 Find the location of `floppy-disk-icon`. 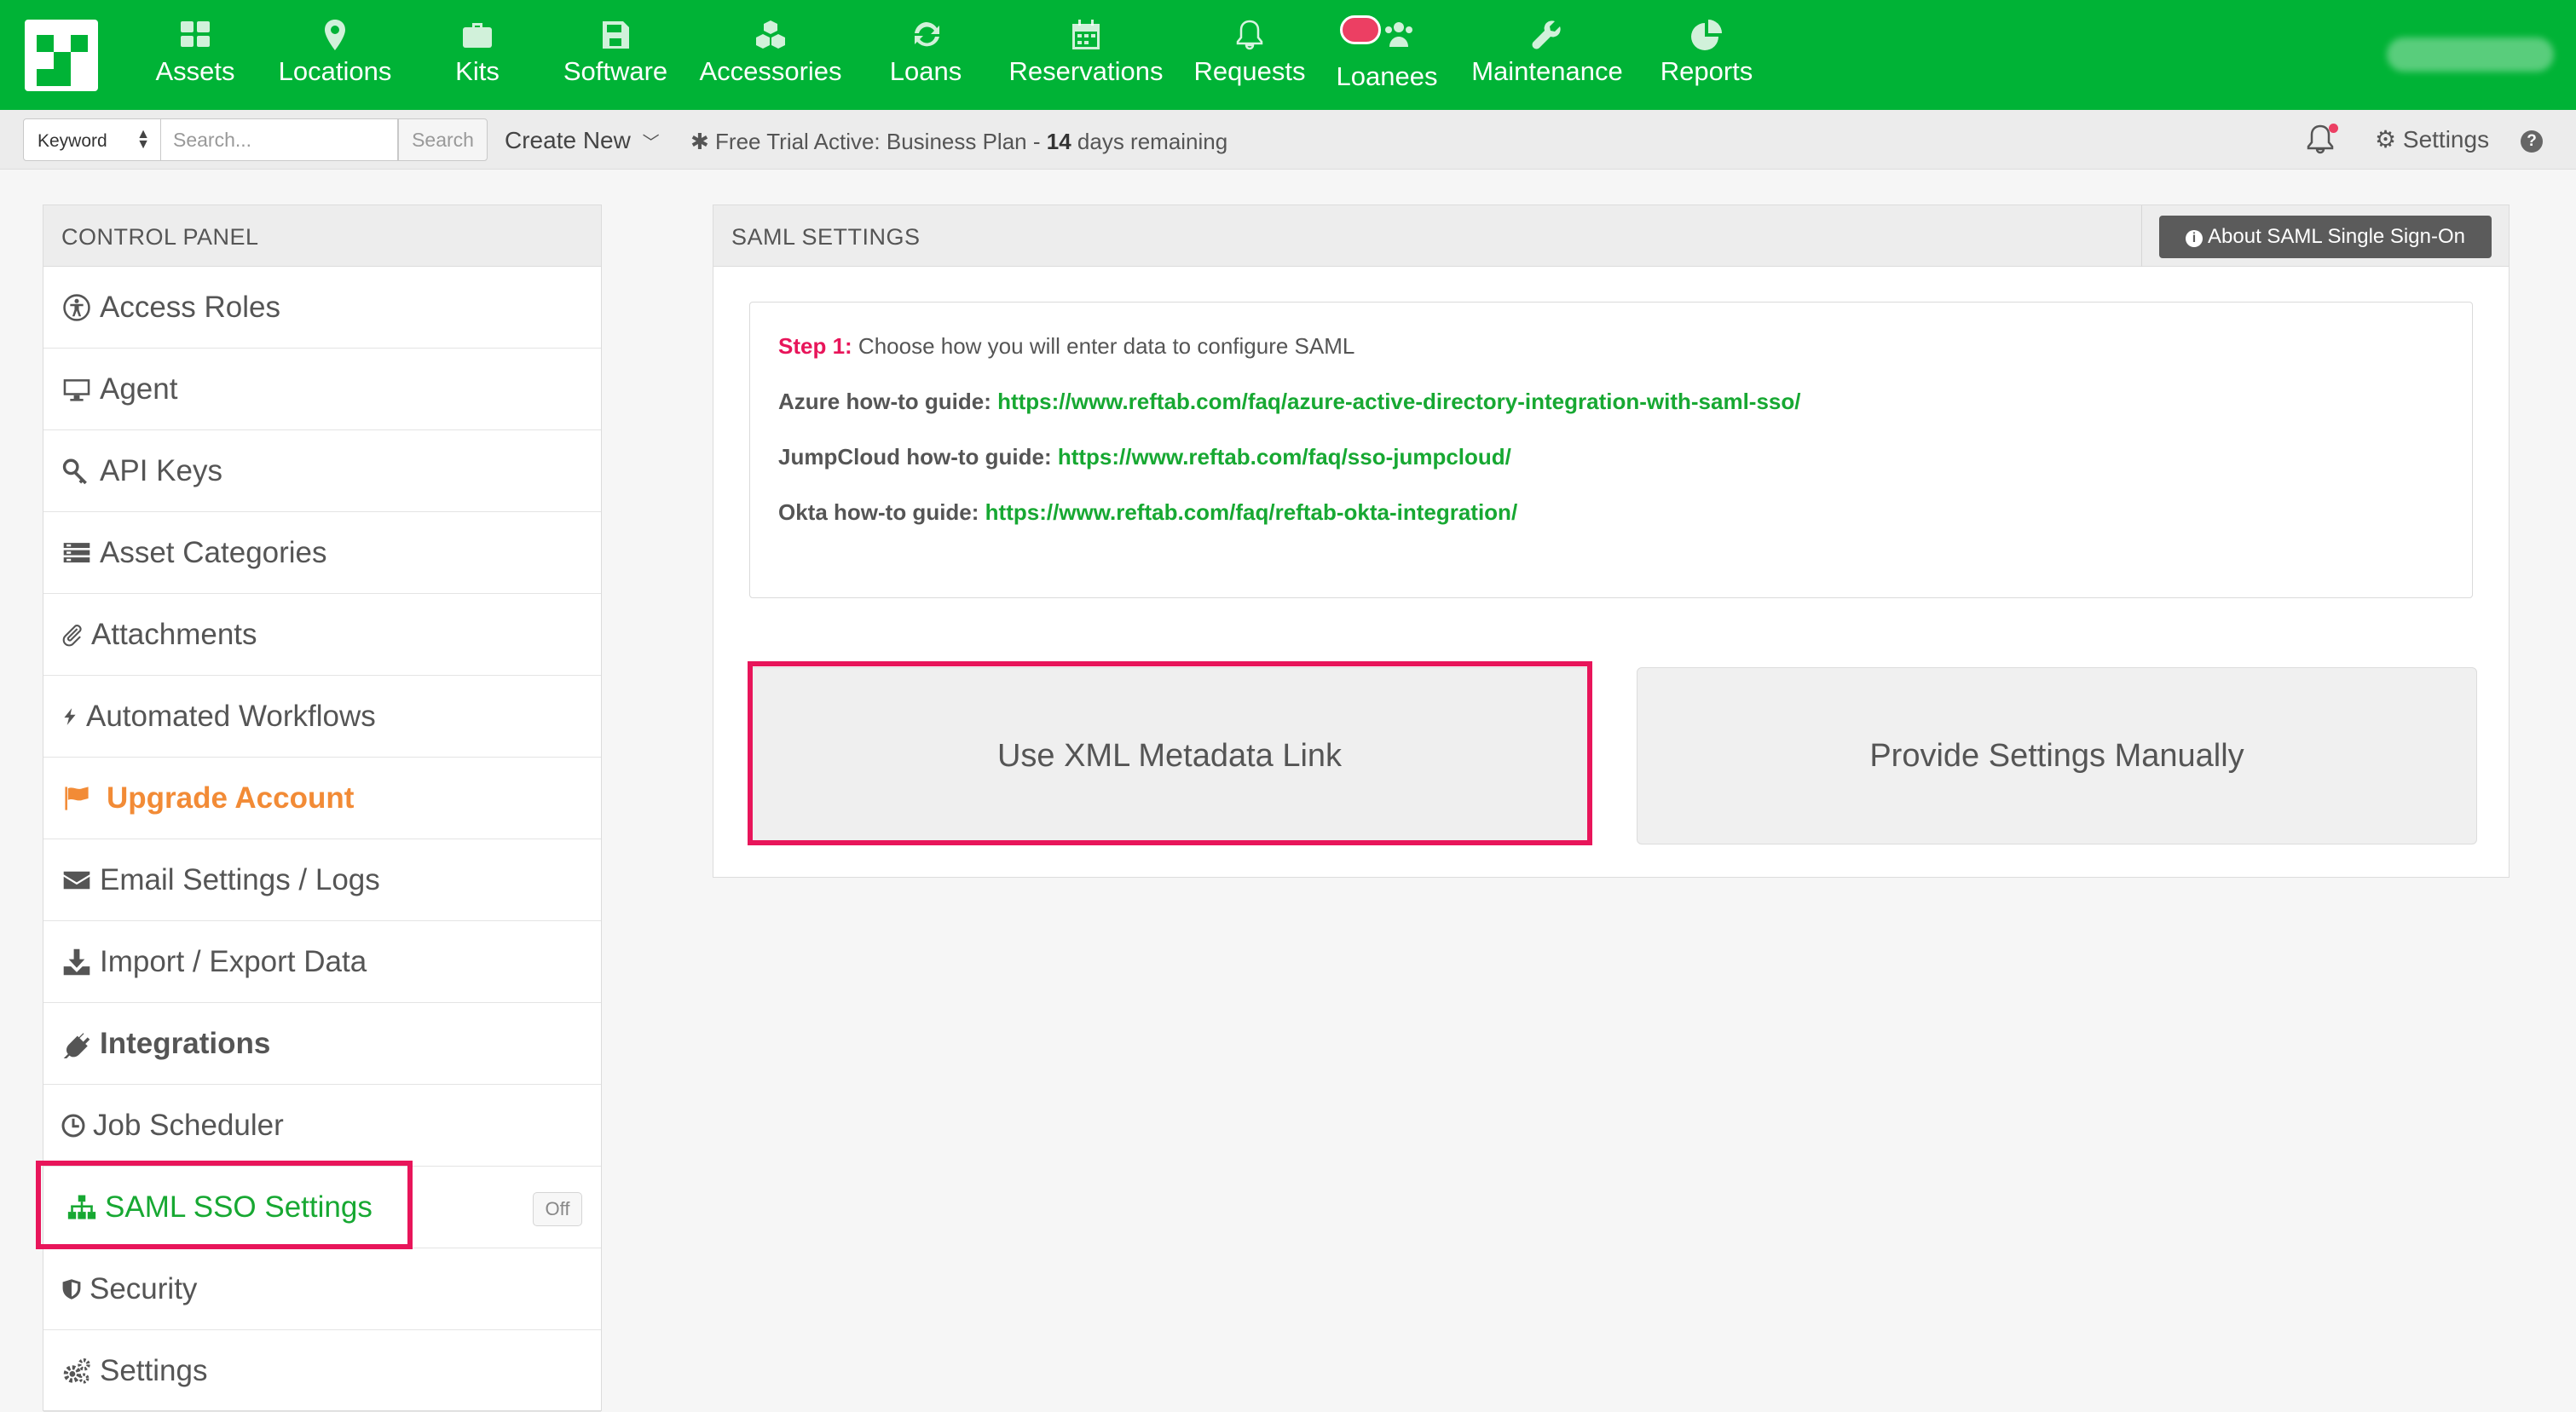

floppy-disk-icon is located at coordinates (616, 35).